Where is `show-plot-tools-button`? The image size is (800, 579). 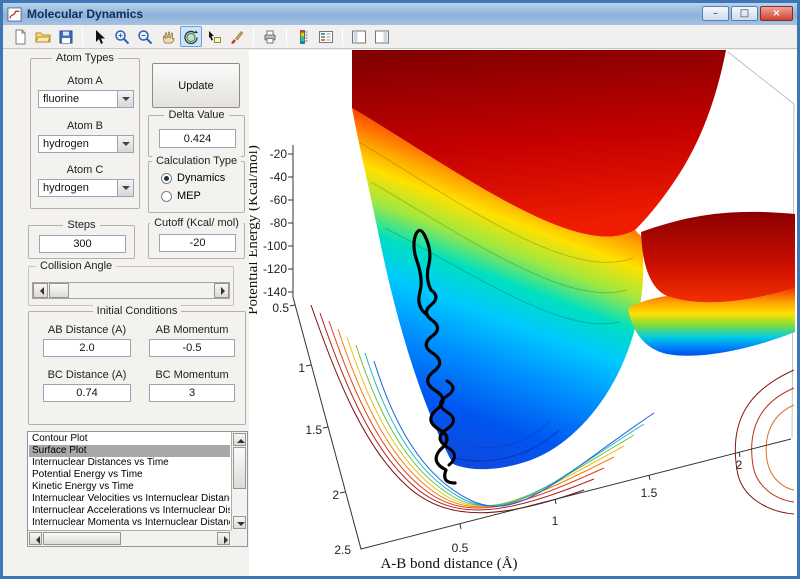 show-plot-tools-button is located at coordinates (382, 36).